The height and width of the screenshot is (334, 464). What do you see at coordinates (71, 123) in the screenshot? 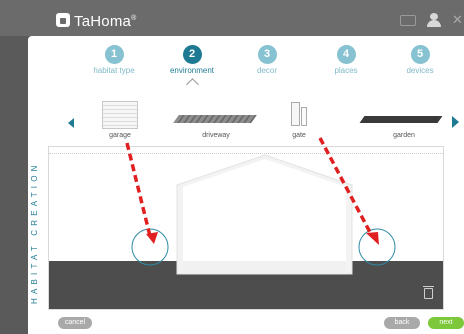
I see `scroll-left-icon` at bounding box center [71, 123].